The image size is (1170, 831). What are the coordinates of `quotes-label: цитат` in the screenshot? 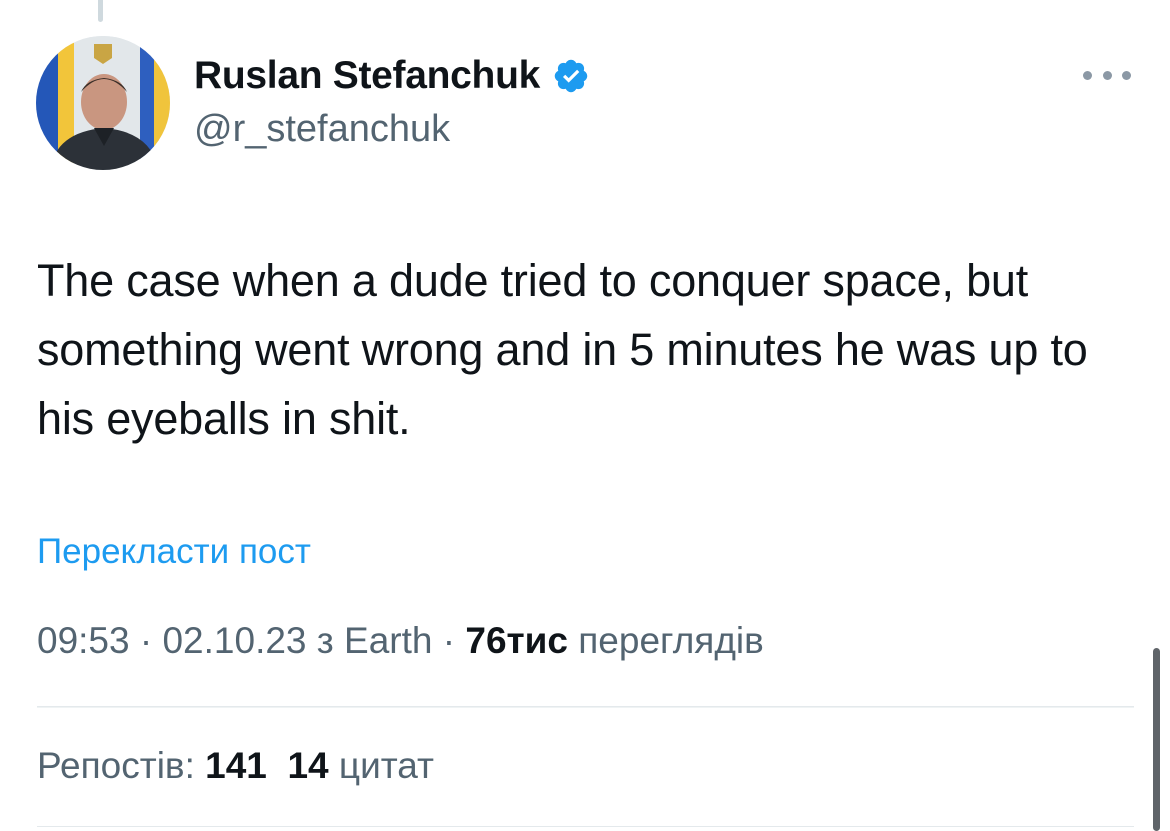 It's located at (386, 765).